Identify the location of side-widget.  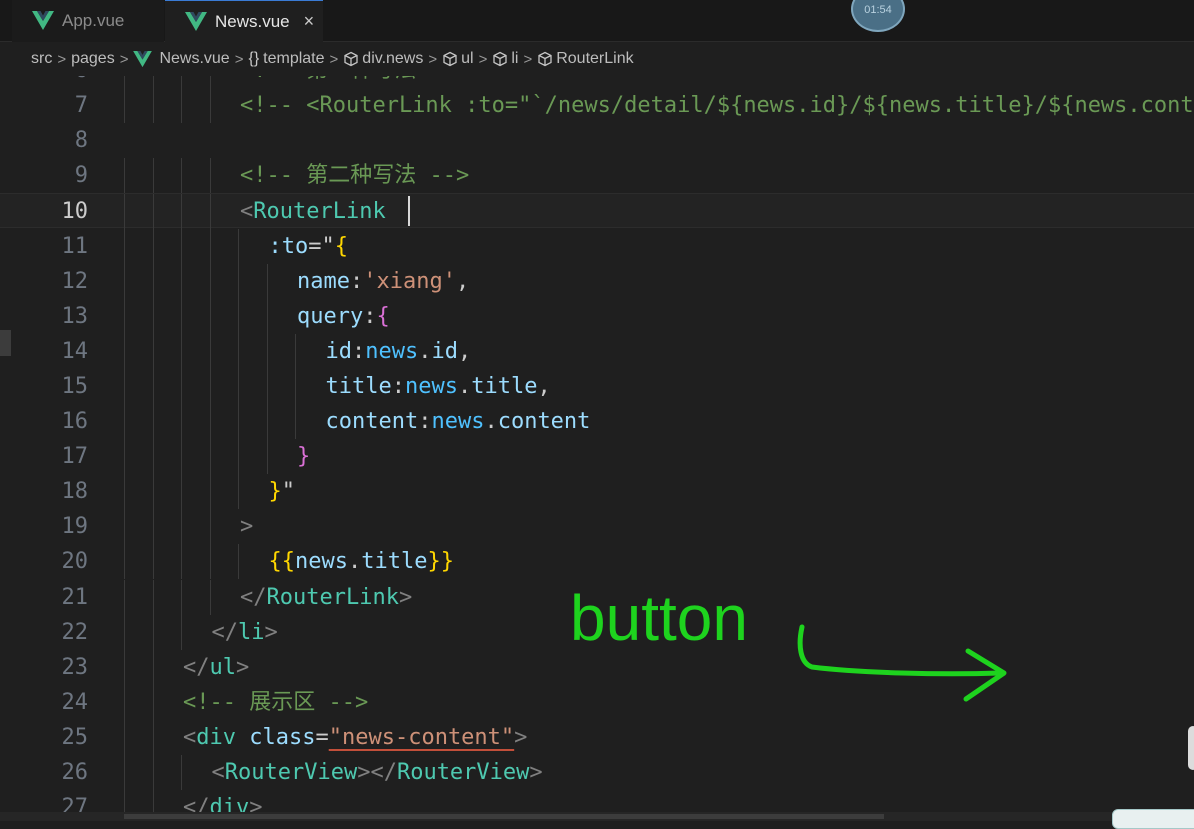
(1191, 748).